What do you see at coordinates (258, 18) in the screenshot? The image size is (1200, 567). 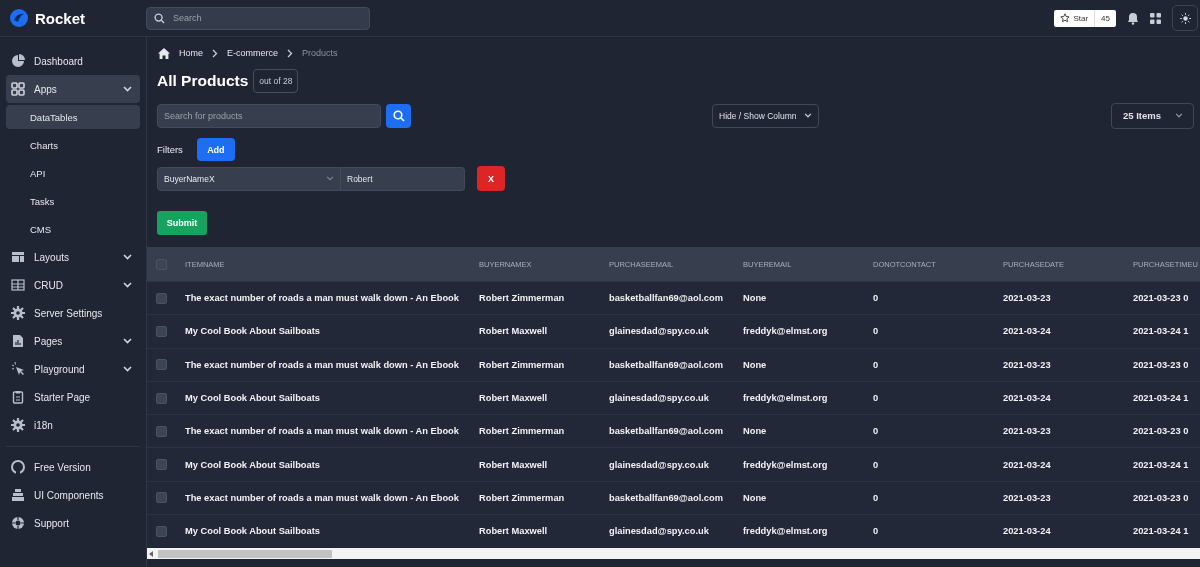 I see `search-field: Search` at bounding box center [258, 18].